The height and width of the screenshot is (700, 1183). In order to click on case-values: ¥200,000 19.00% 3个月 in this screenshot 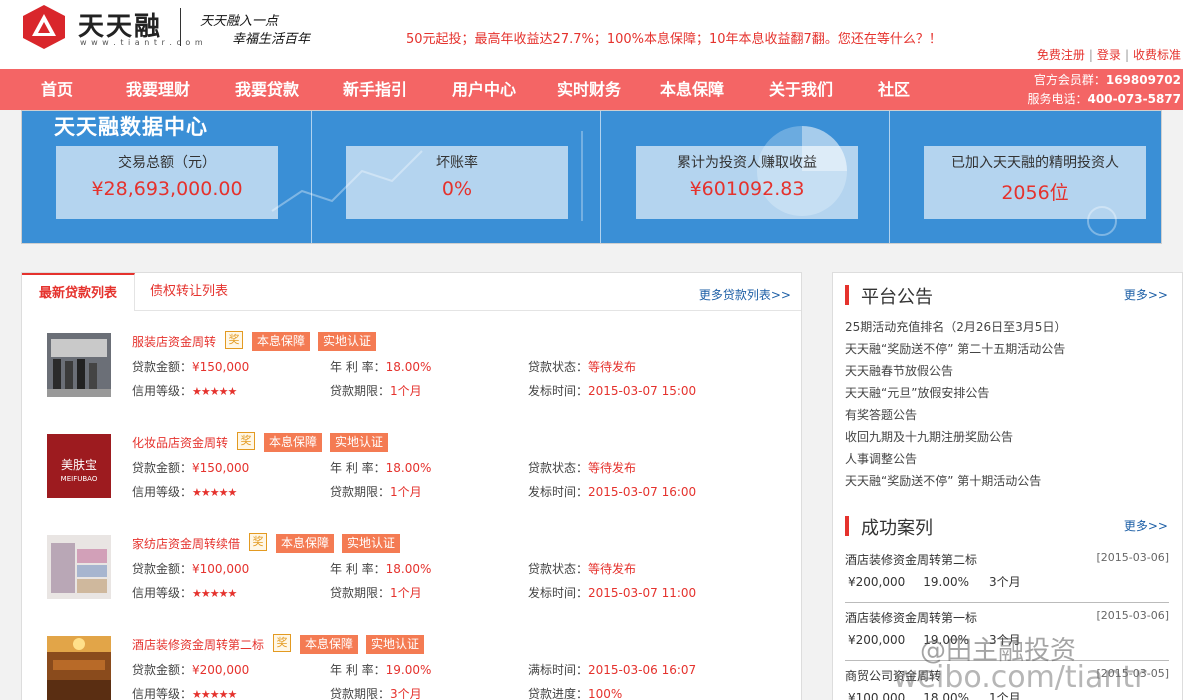, I will do `click(934, 582)`.